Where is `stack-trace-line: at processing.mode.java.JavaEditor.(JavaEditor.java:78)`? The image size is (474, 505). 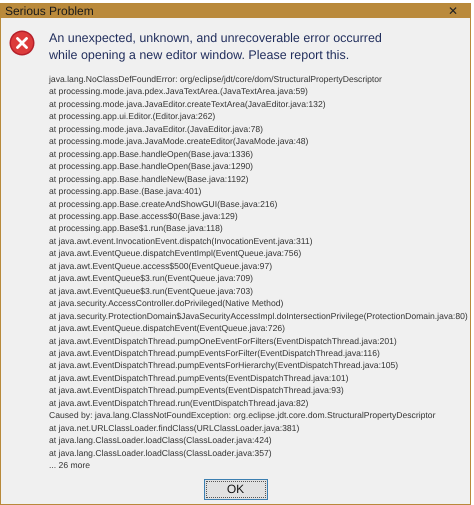
stack-trace-line: at processing.mode.java.JavaEditor.(JavaEditor.java:78) is located at coordinates (156, 129).